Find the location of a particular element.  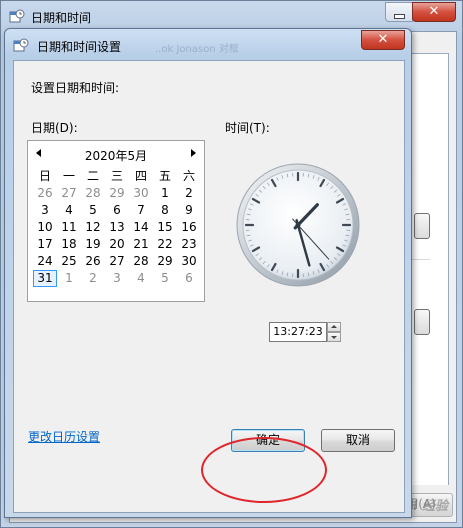

calendar-day: 9 is located at coordinates (189, 210).